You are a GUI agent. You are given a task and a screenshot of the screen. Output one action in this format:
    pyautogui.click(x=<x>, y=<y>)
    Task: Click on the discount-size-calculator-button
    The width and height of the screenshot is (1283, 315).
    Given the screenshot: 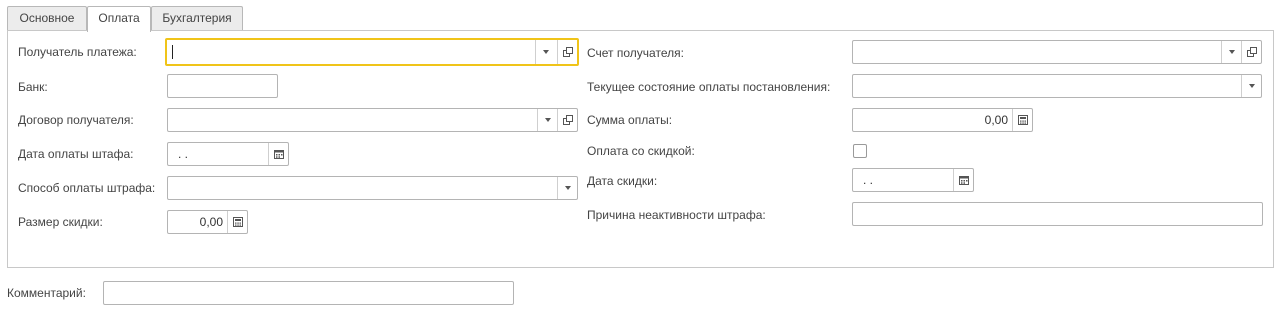 What is the action you would take?
    pyautogui.click(x=237, y=222)
    